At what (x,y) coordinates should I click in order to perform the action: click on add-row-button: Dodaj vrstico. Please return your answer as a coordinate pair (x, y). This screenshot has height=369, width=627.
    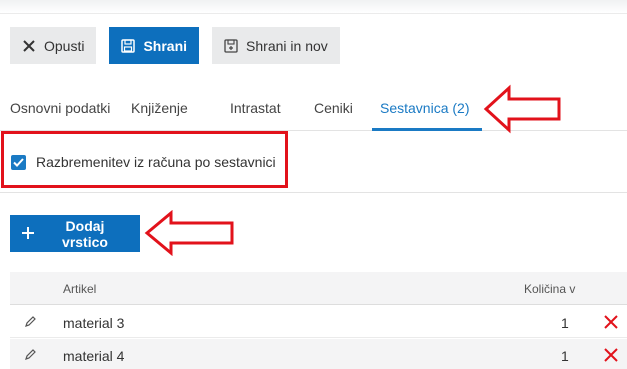
    Looking at the image, I should click on (75, 233).